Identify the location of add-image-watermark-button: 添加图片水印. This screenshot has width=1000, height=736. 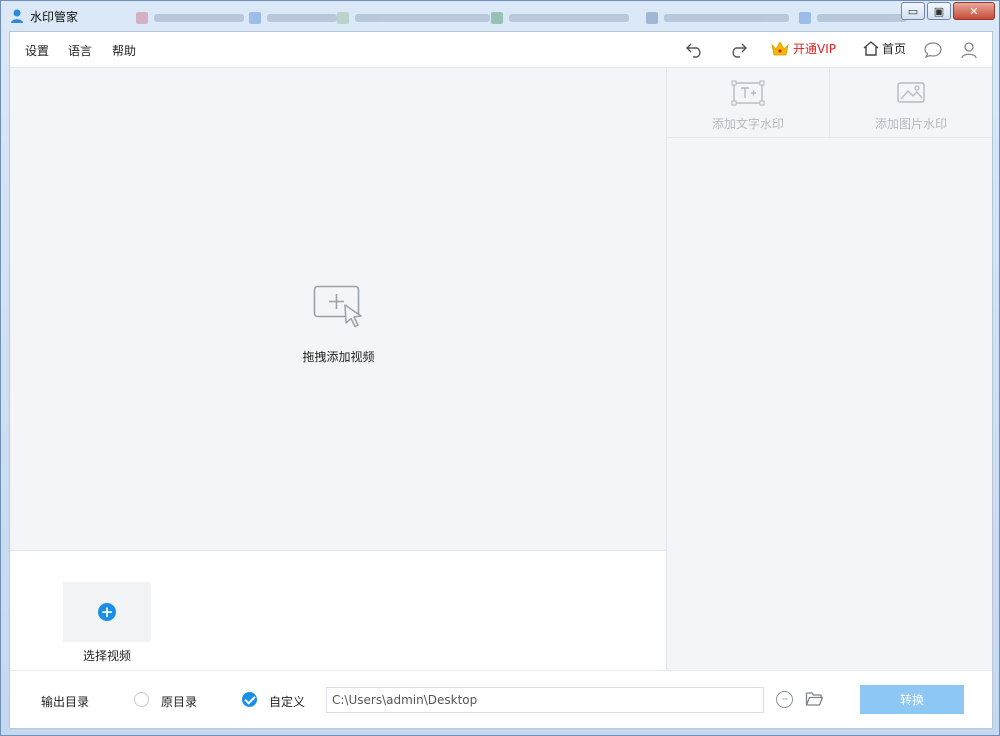
(910, 103).